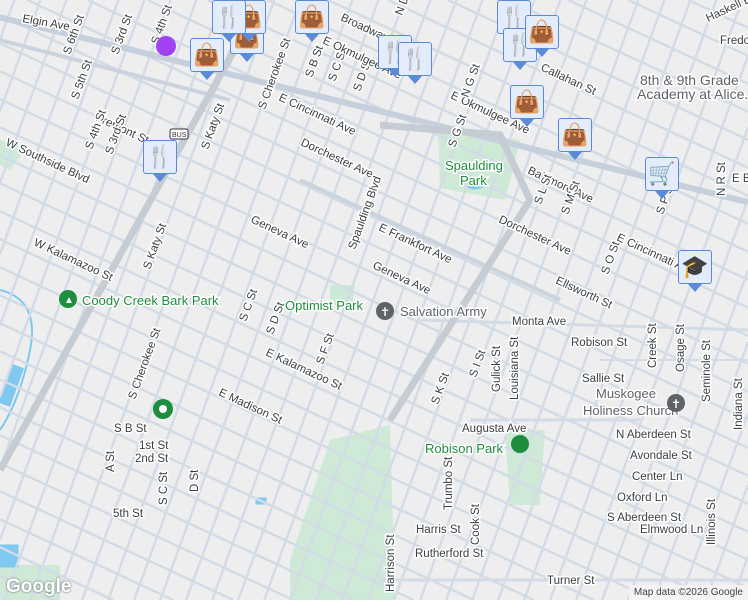 The image size is (748, 600). What do you see at coordinates (662, 174) in the screenshot?
I see `shopping-cart-icon: 🛒` at bounding box center [662, 174].